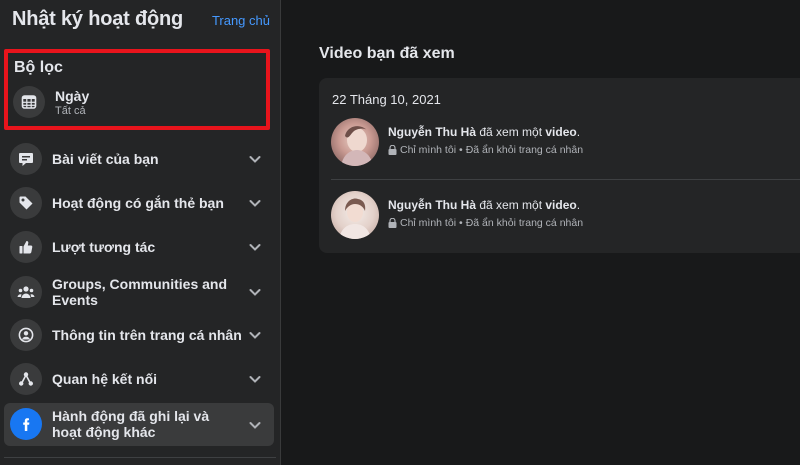 This screenshot has width=800, height=465. Describe the element at coordinates (26, 424) in the screenshot. I see `facebook-icon` at that location.